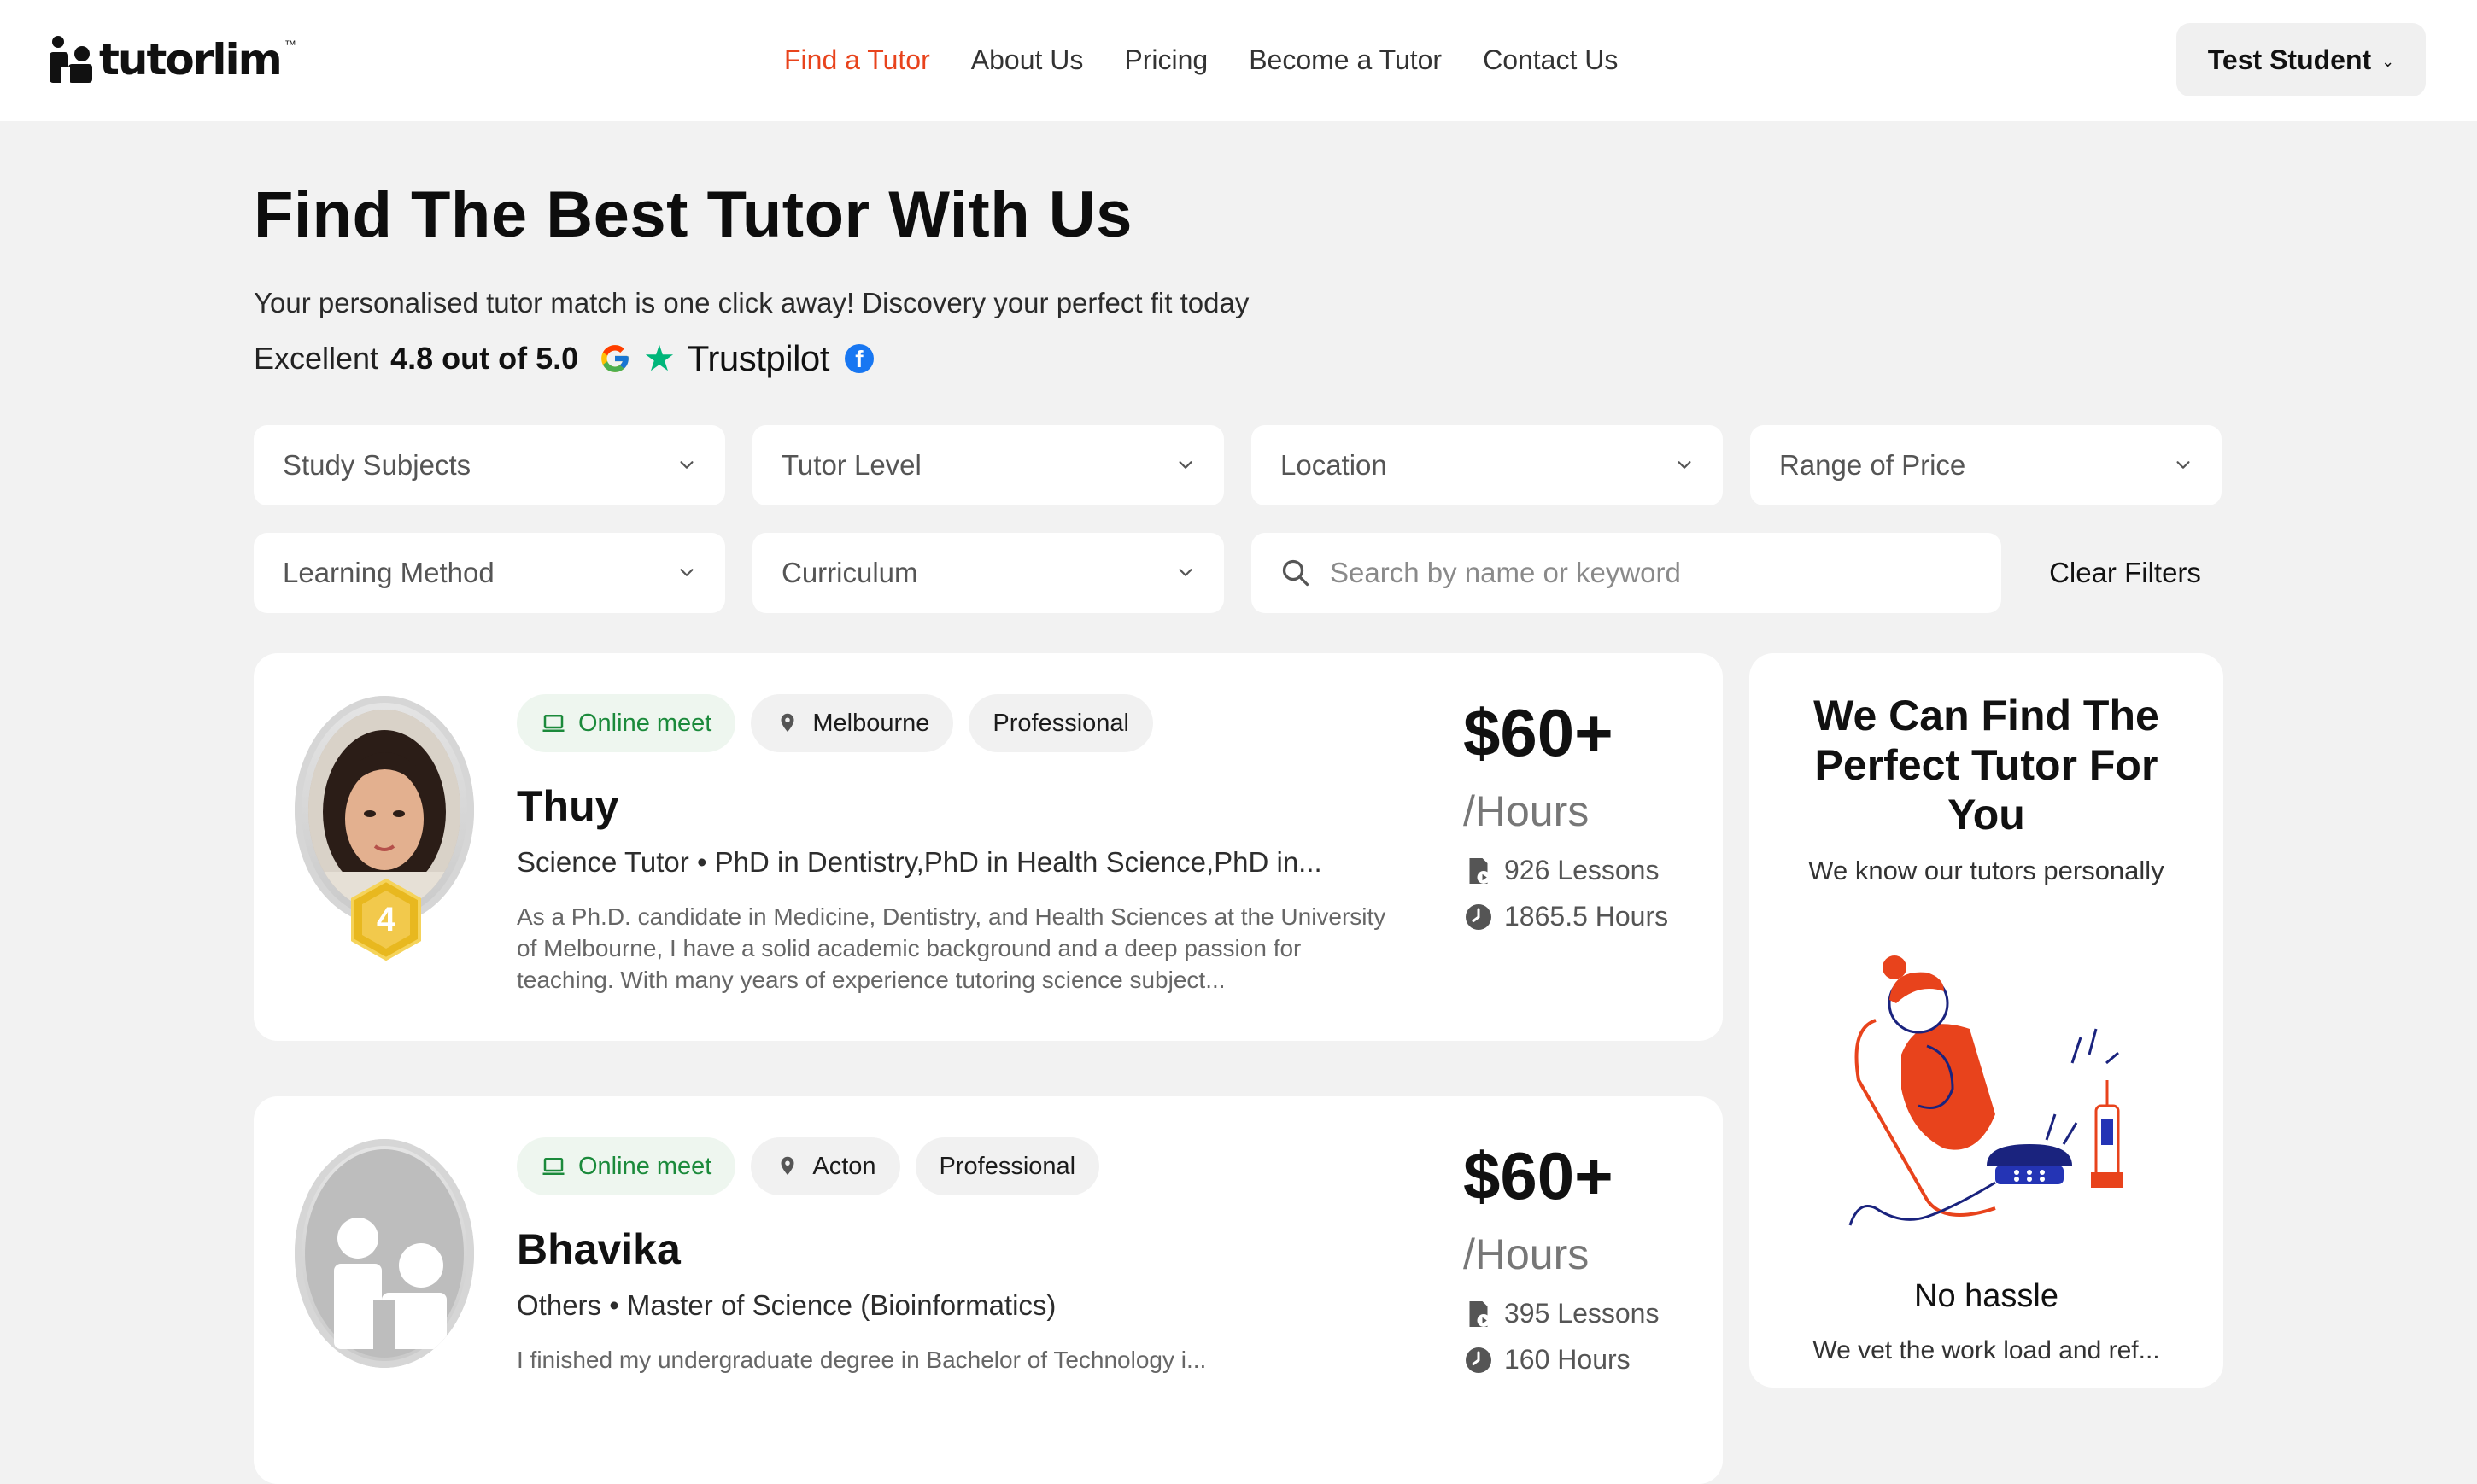  Describe the element at coordinates (1986, 870) in the screenshot. I see `promo-subtitle: We know our tutors personally` at that location.